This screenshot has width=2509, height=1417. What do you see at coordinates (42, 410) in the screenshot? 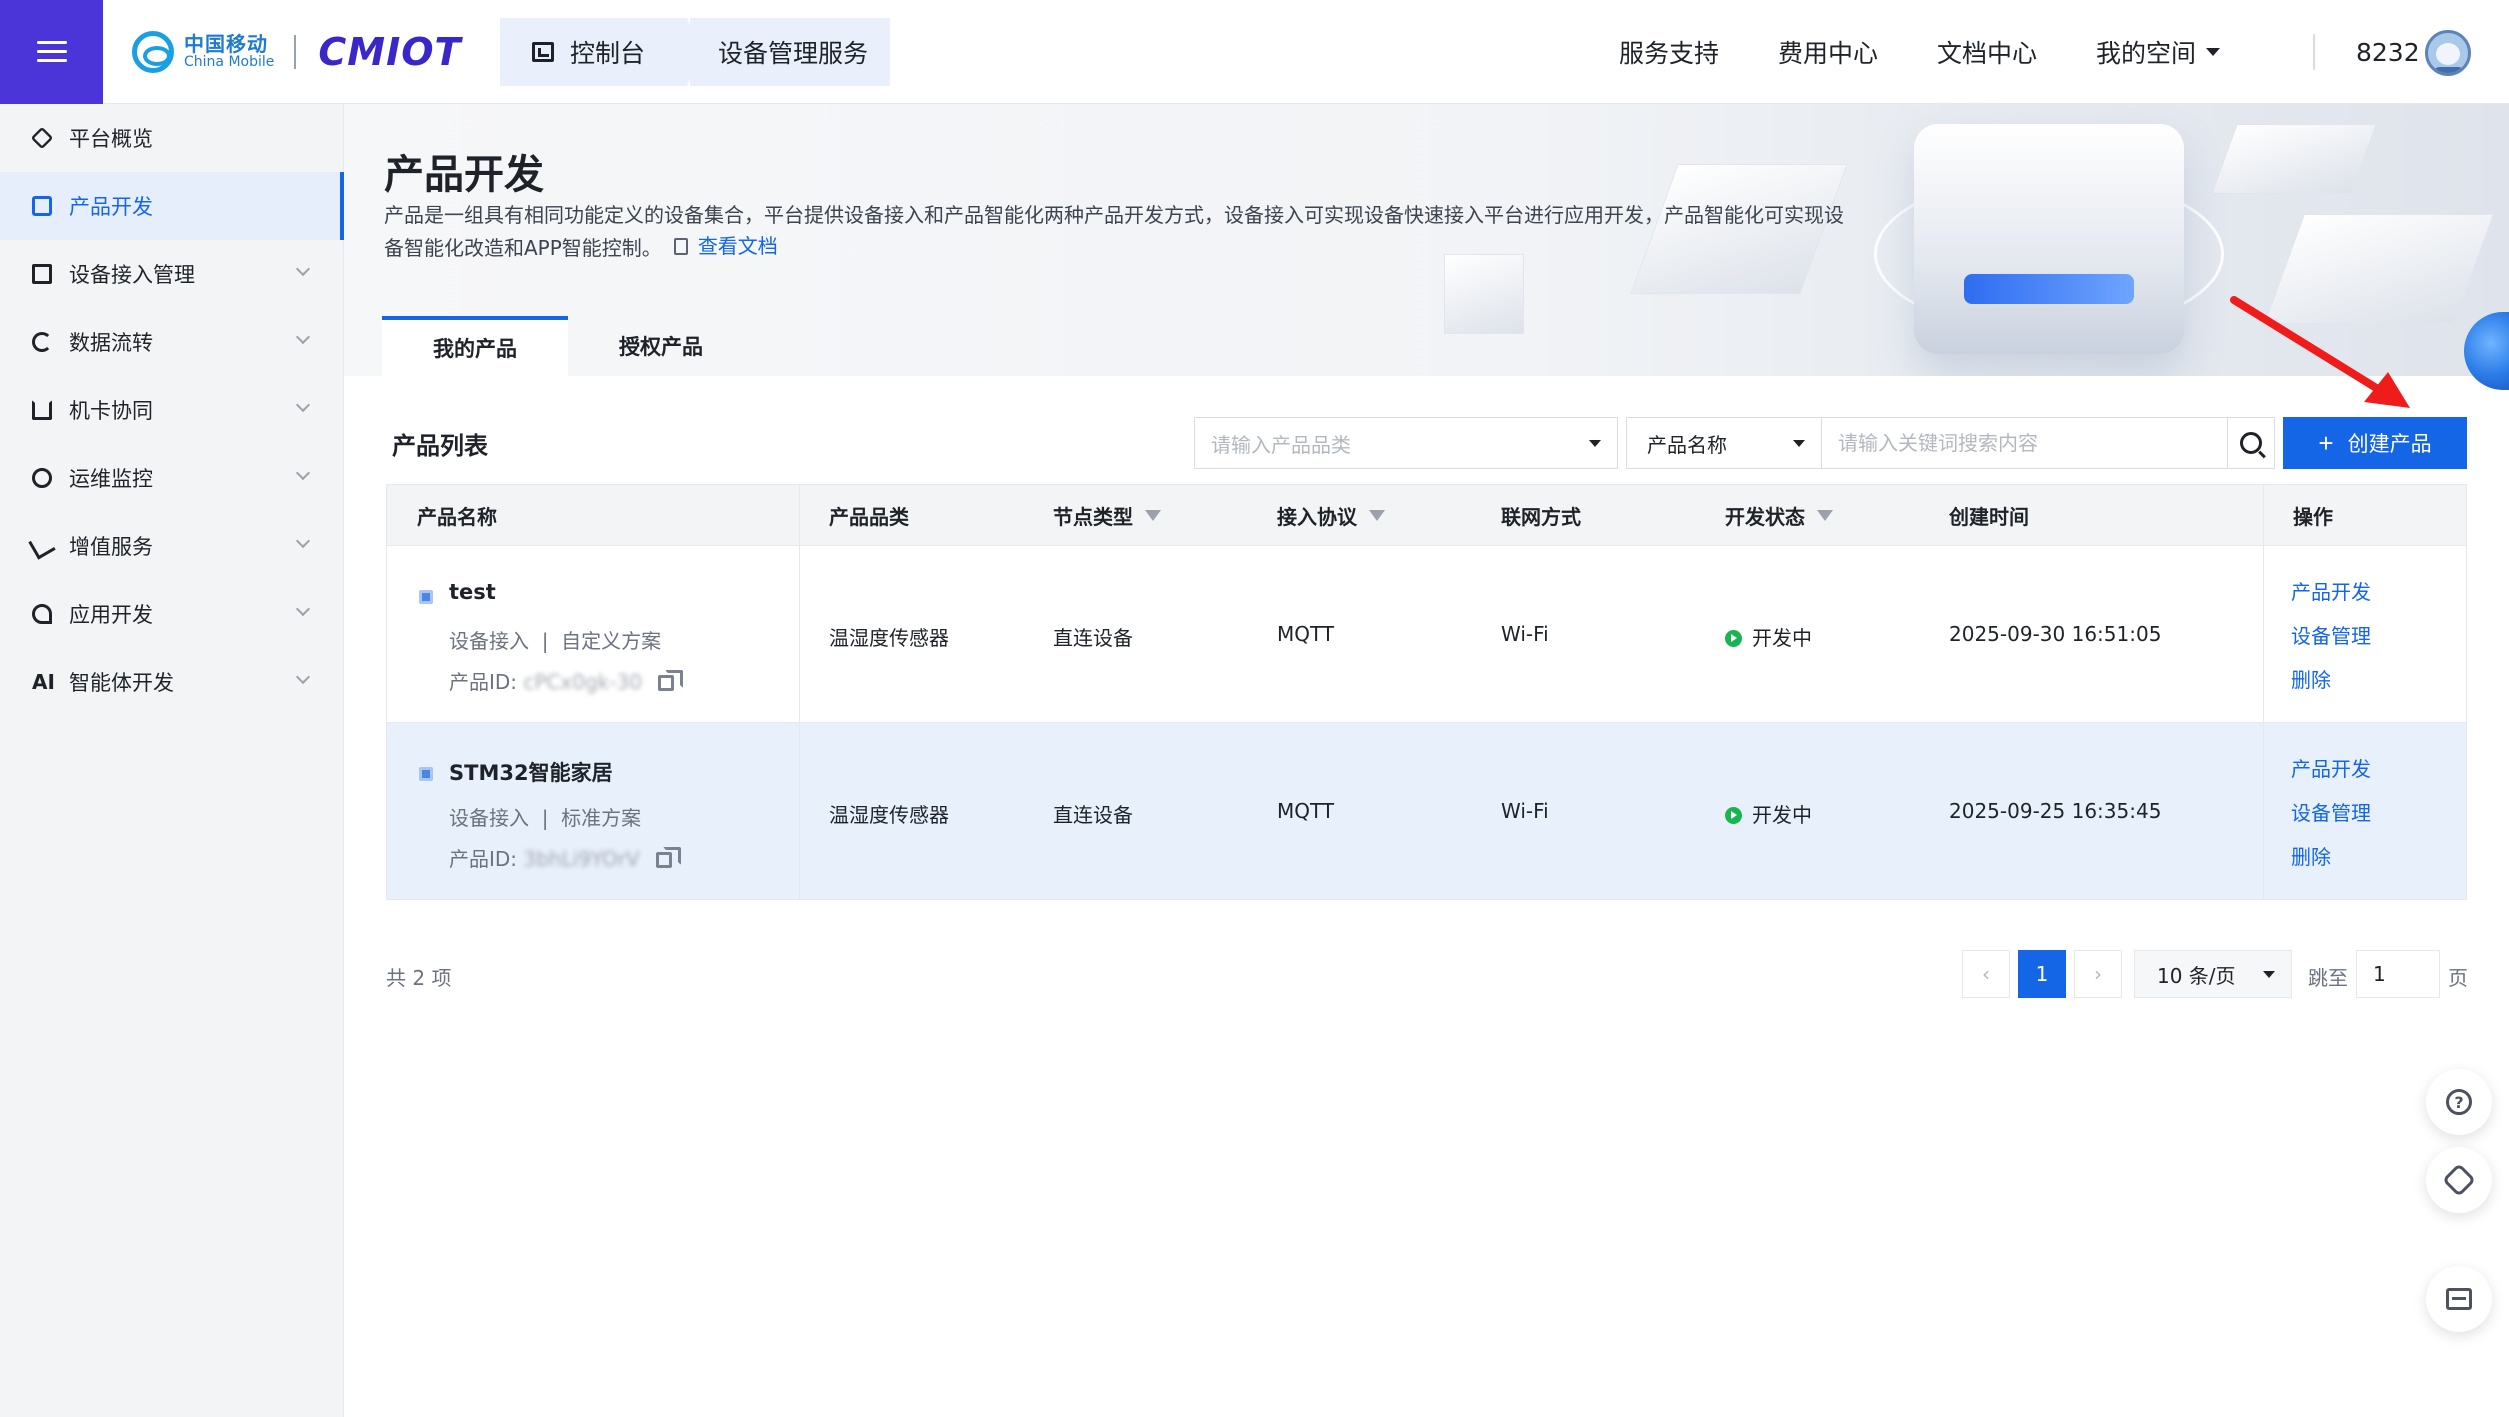
I see `card-sync-icon` at bounding box center [42, 410].